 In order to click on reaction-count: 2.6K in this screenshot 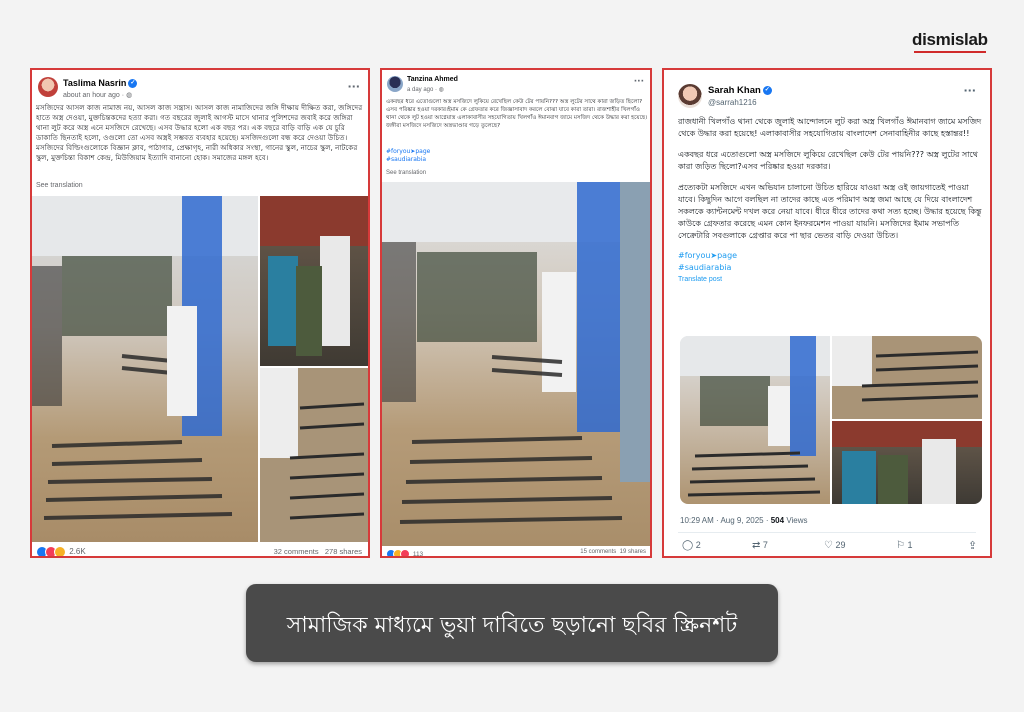, I will do `click(77, 551)`.